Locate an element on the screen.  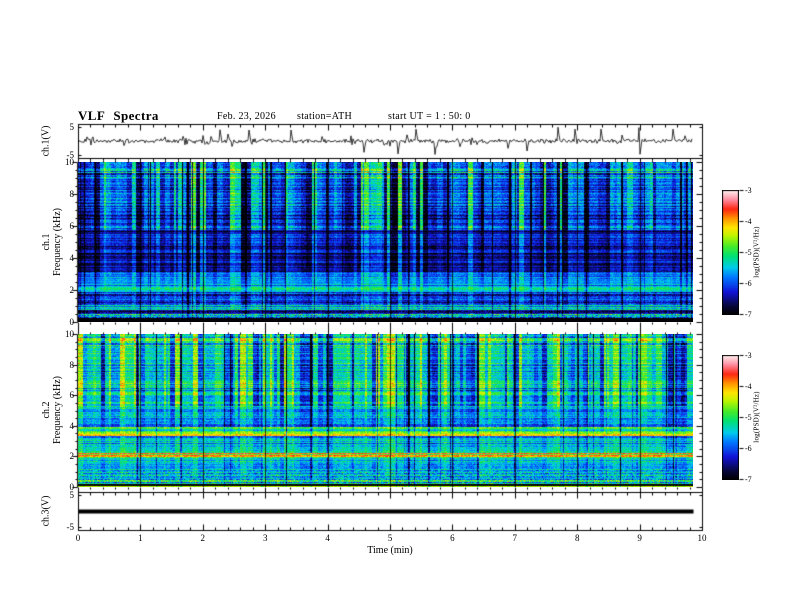
ylabel-ch1-line1: ch.1 is located at coordinates (46, 242).